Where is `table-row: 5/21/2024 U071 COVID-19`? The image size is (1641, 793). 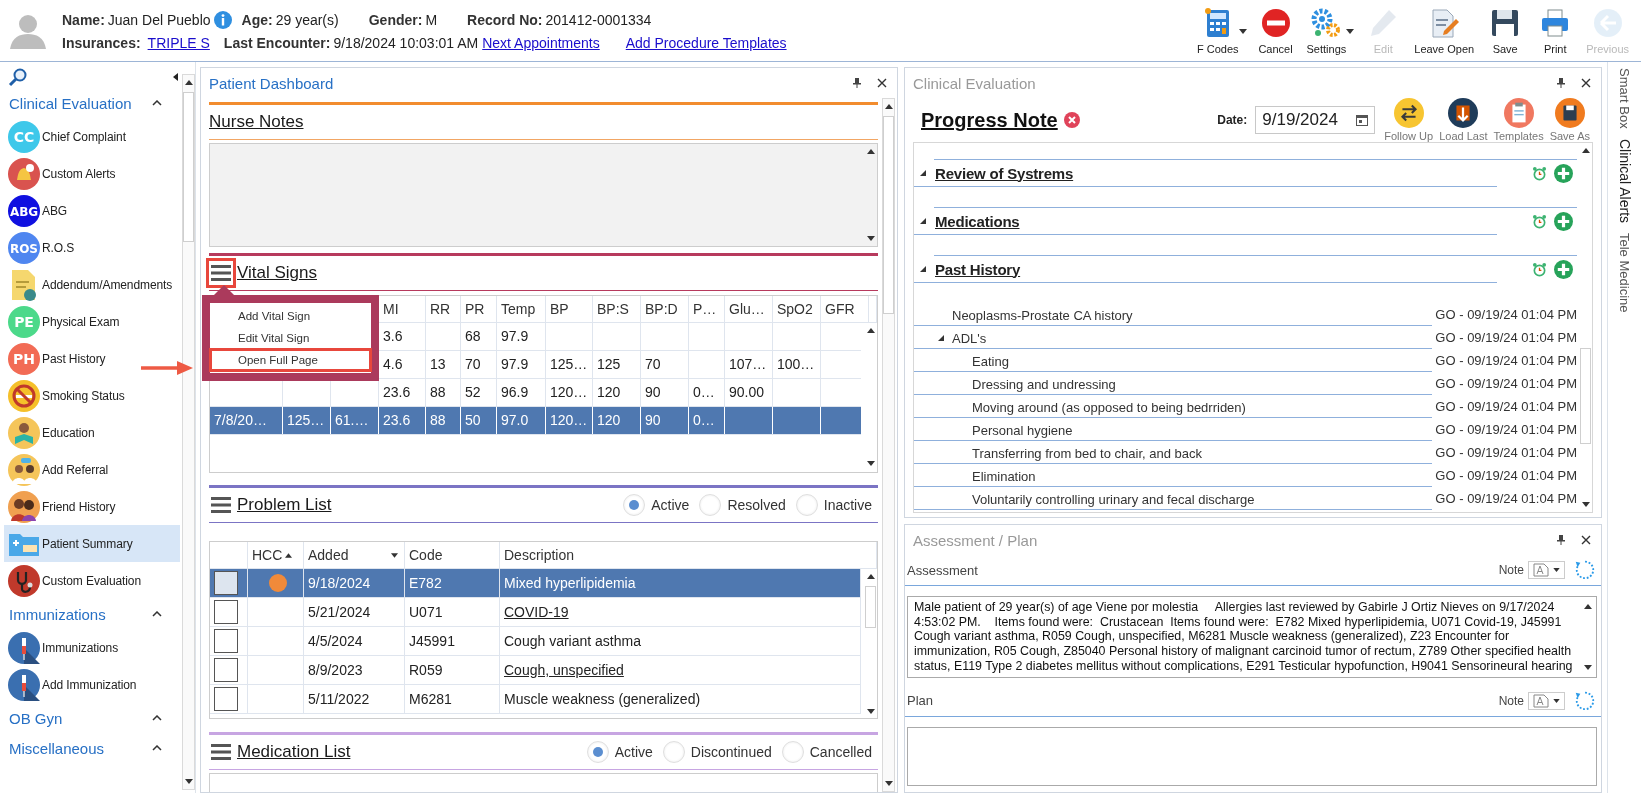
table-row: 5/21/2024 U071 COVID-19 is located at coordinates (535, 612).